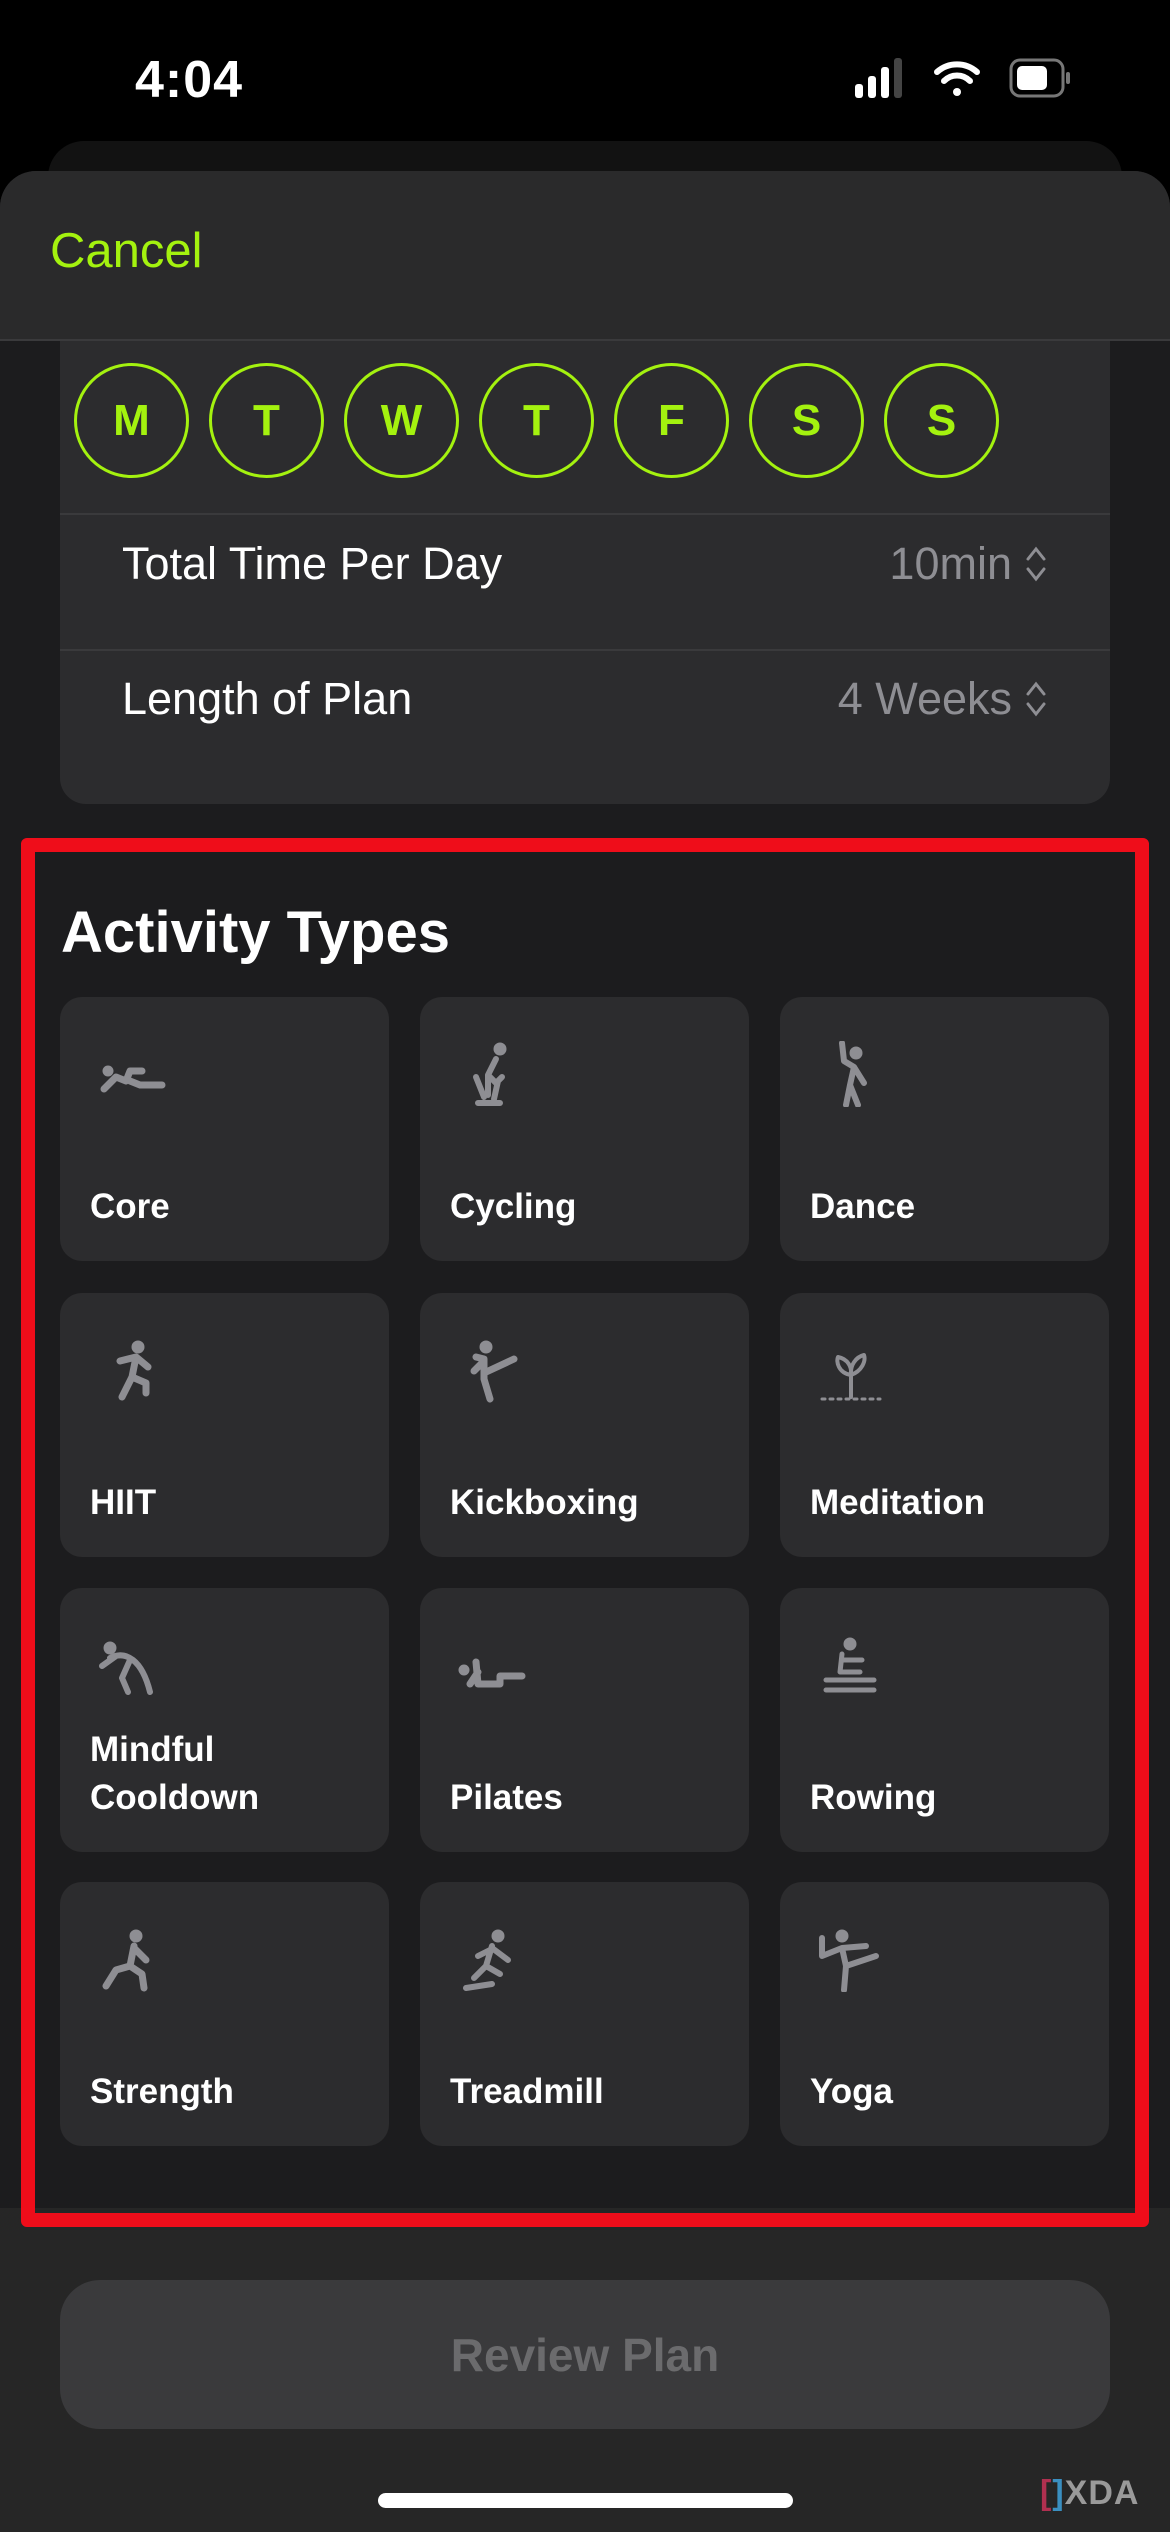  Describe the element at coordinates (585, 514) in the screenshot. I see `divider` at that location.